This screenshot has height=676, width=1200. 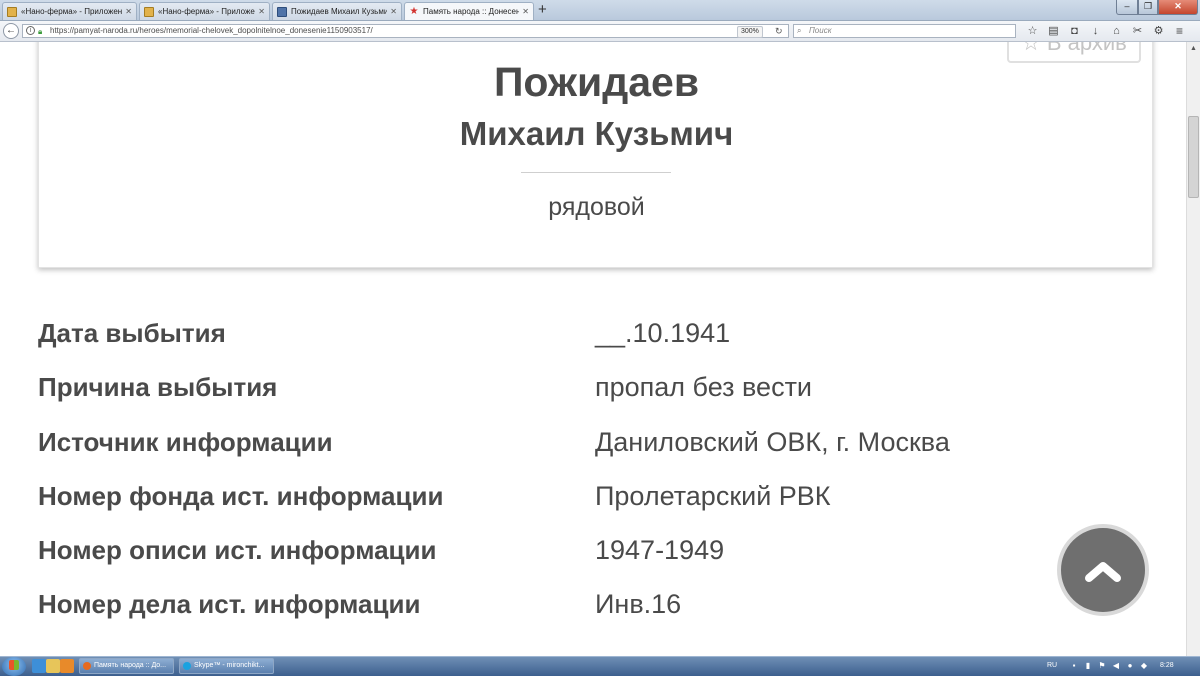 What do you see at coordinates (11, 31) in the screenshot?
I see `back-arrow-icon: ←` at bounding box center [11, 31].